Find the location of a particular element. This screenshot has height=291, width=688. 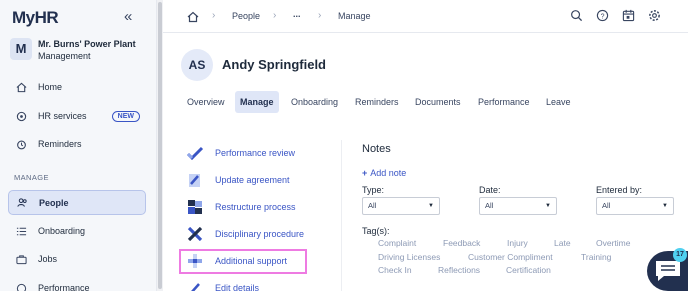

tab-manage: Manage is located at coordinates (257, 102).